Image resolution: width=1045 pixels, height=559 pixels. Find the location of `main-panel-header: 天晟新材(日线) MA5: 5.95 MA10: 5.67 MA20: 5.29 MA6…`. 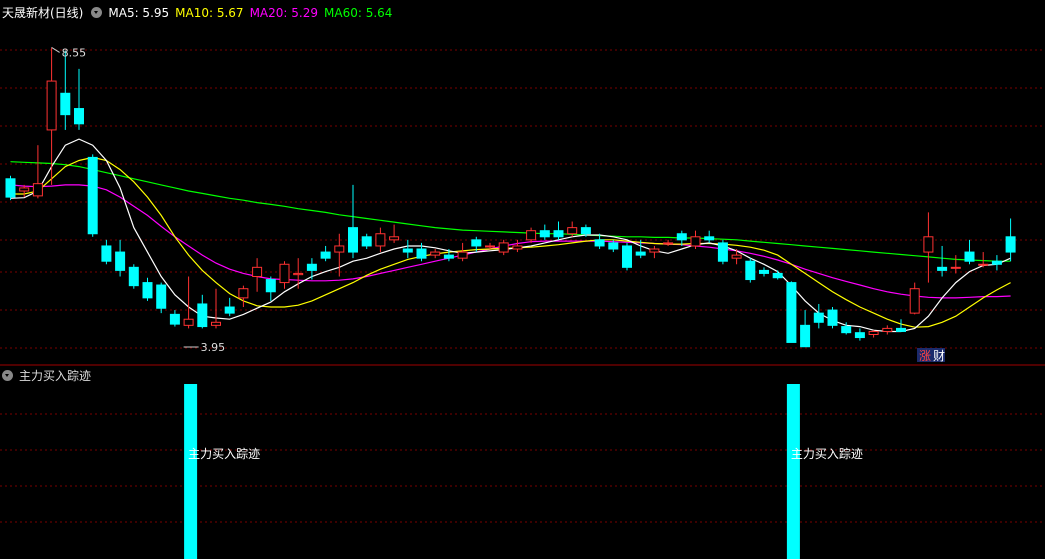

main-panel-header: 天晟新材(日线) MA5: 5.95 MA10: 5.67 MA20: 5.29 MA6… is located at coordinates (200, 12).